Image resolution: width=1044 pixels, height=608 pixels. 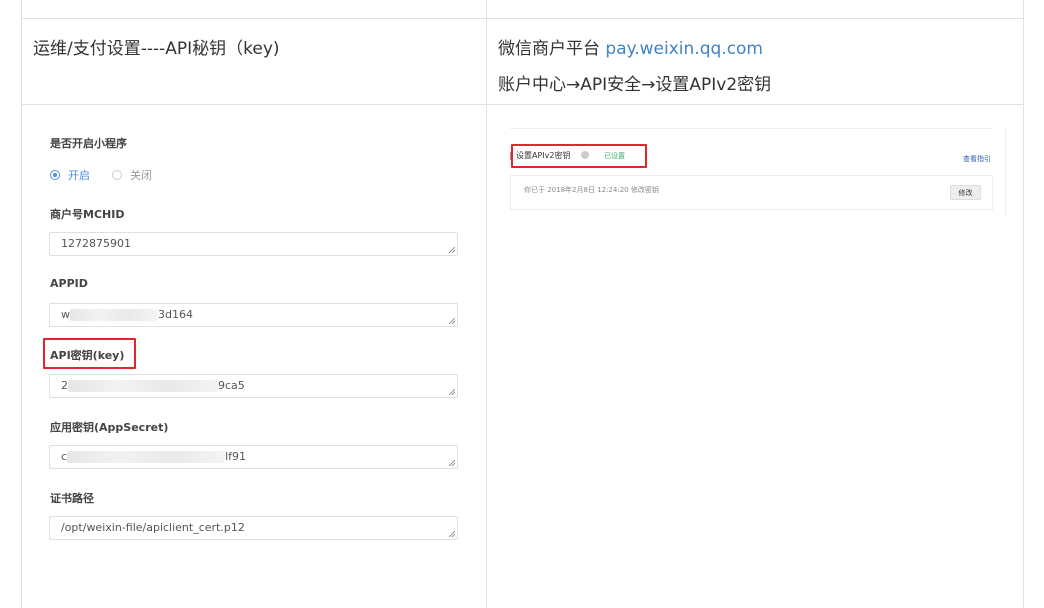 I want to click on merchant-platform-text: 微信商户平台 pay.weixin.qq.com, so click(x=630, y=46).